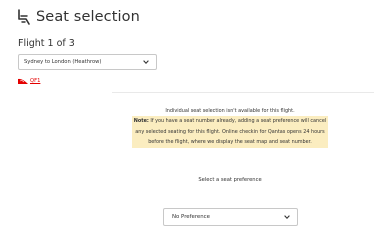 Image resolution: width=374 pixels, height=250 pixels. What do you see at coordinates (23, 81) in the screenshot?
I see `qantas-logo-icon` at bounding box center [23, 81].